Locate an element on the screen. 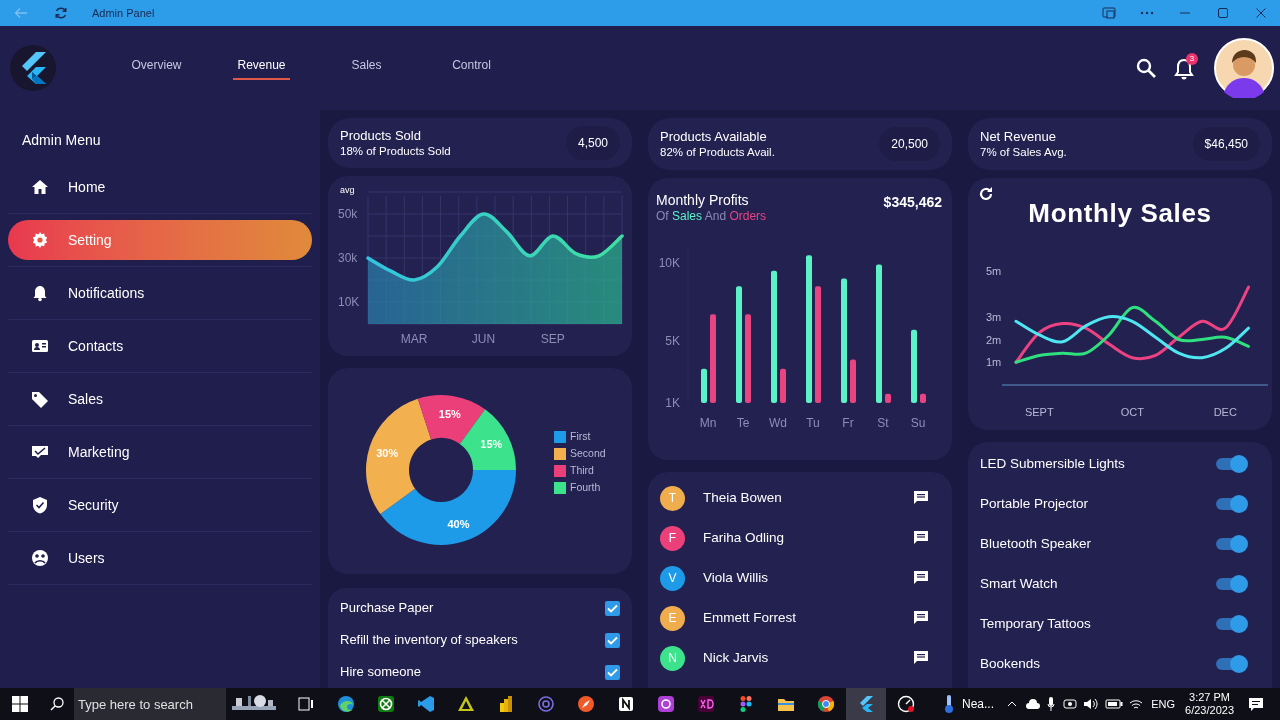 Image resolution: width=1280 pixels, height=720 pixels. notification-center-icon is located at coordinates (1256, 704).